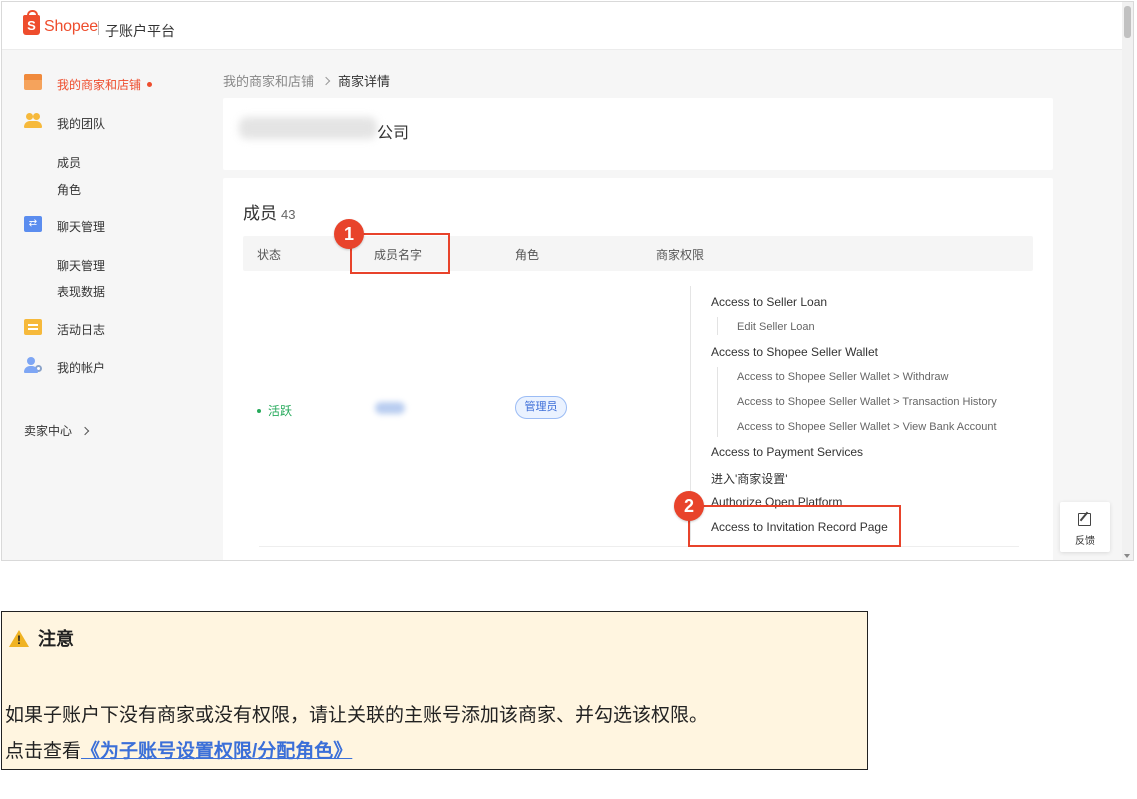  What do you see at coordinates (140, 31) in the screenshot?
I see `platform-title: 子账户平台` at bounding box center [140, 31].